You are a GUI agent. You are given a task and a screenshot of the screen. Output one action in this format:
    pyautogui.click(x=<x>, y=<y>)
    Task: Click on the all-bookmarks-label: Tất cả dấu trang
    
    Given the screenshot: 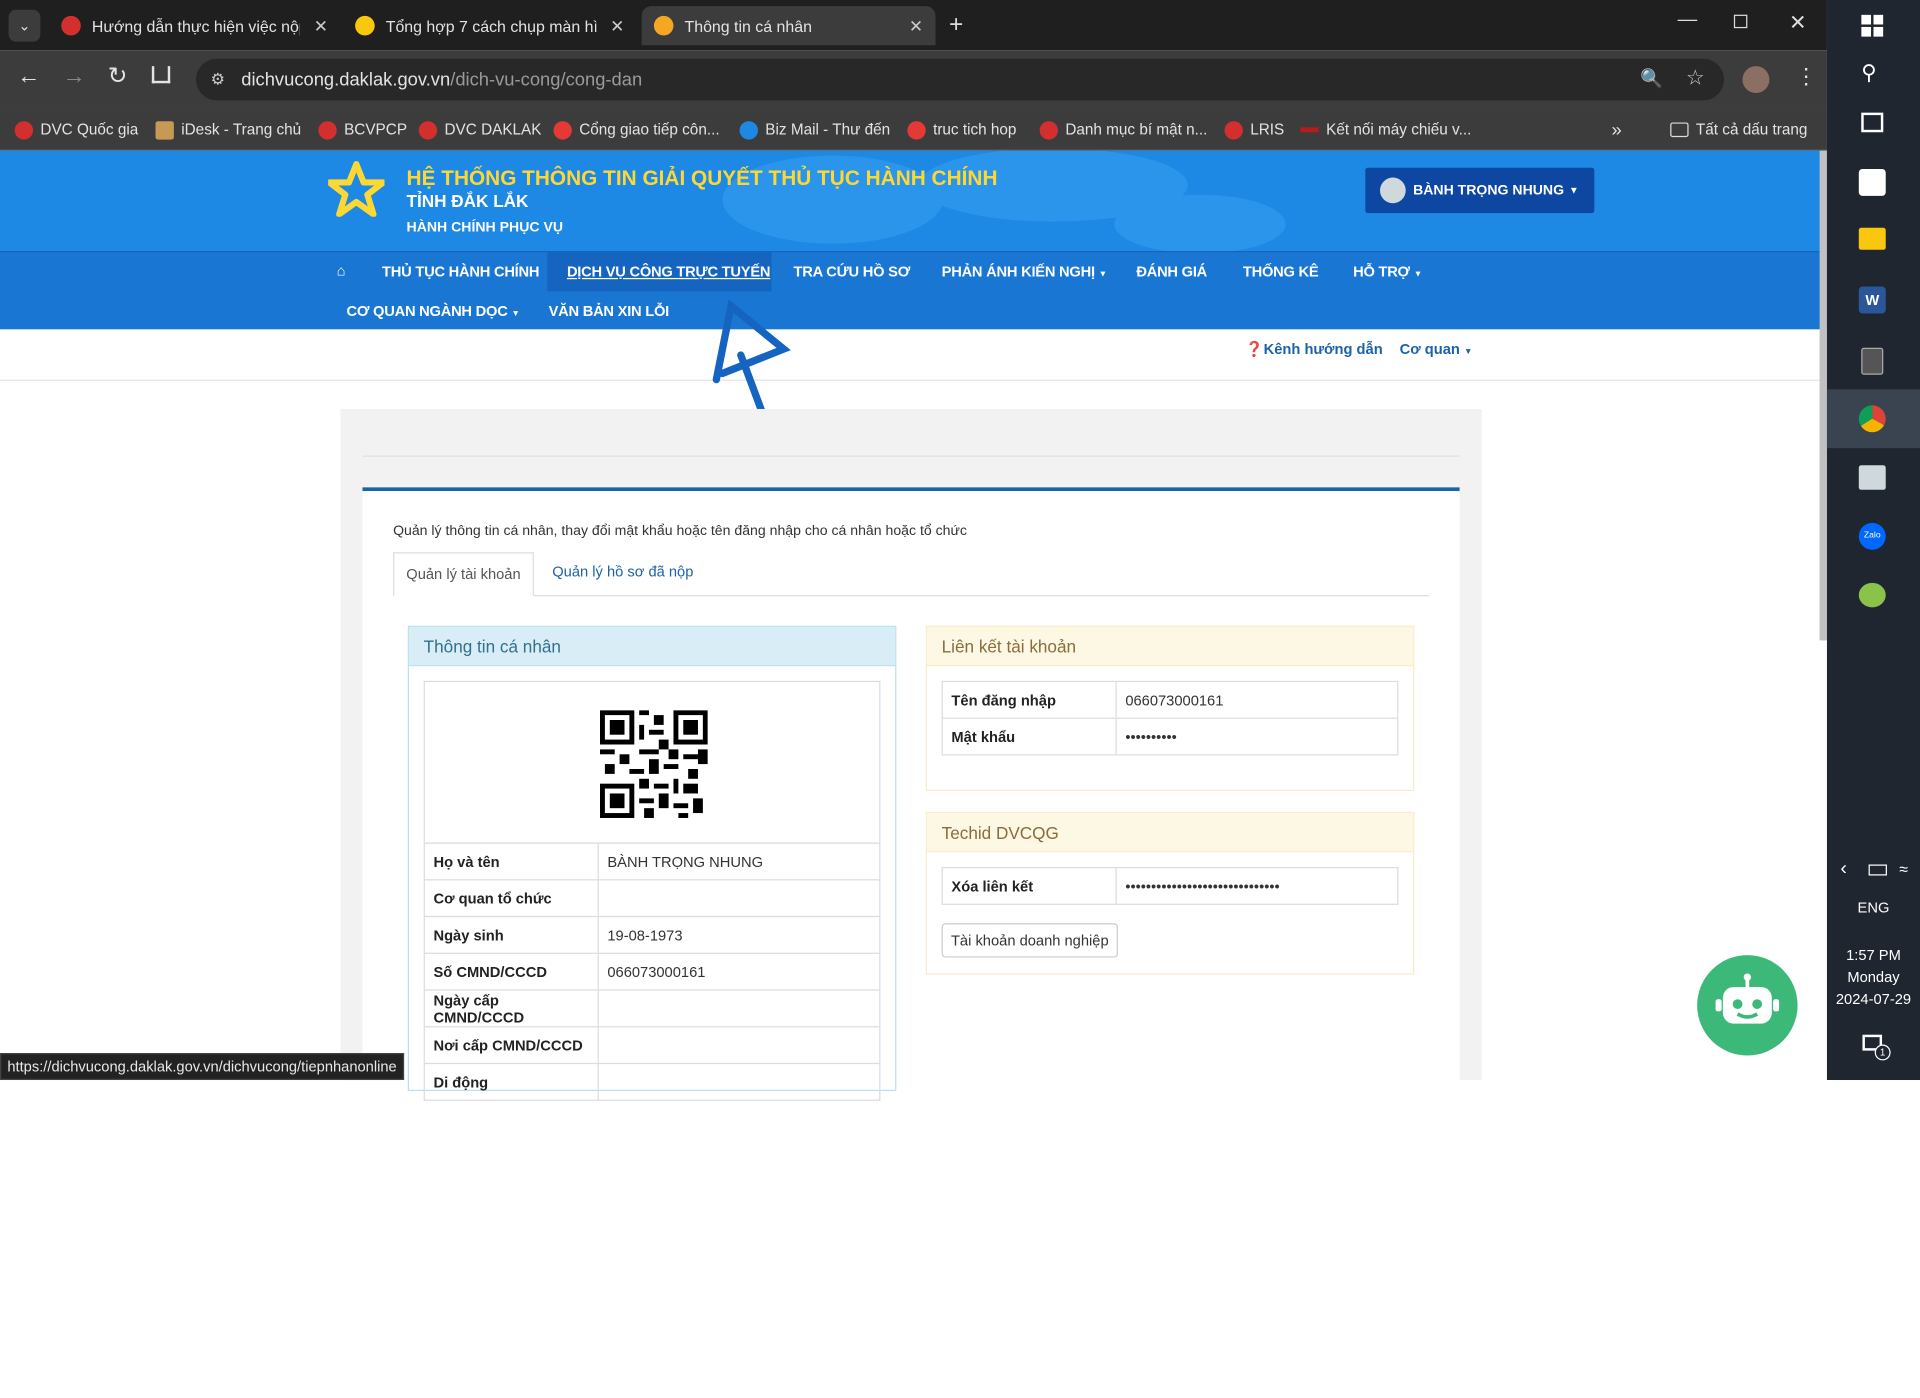 What is the action you would take?
    pyautogui.click(x=1751, y=130)
    